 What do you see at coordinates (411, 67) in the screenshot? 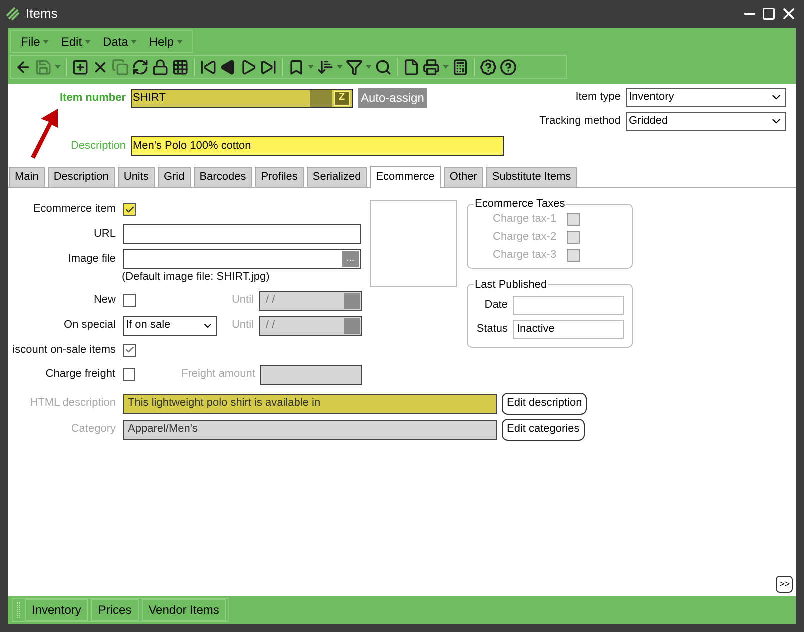
I see `document-icon` at bounding box center [411, 67].